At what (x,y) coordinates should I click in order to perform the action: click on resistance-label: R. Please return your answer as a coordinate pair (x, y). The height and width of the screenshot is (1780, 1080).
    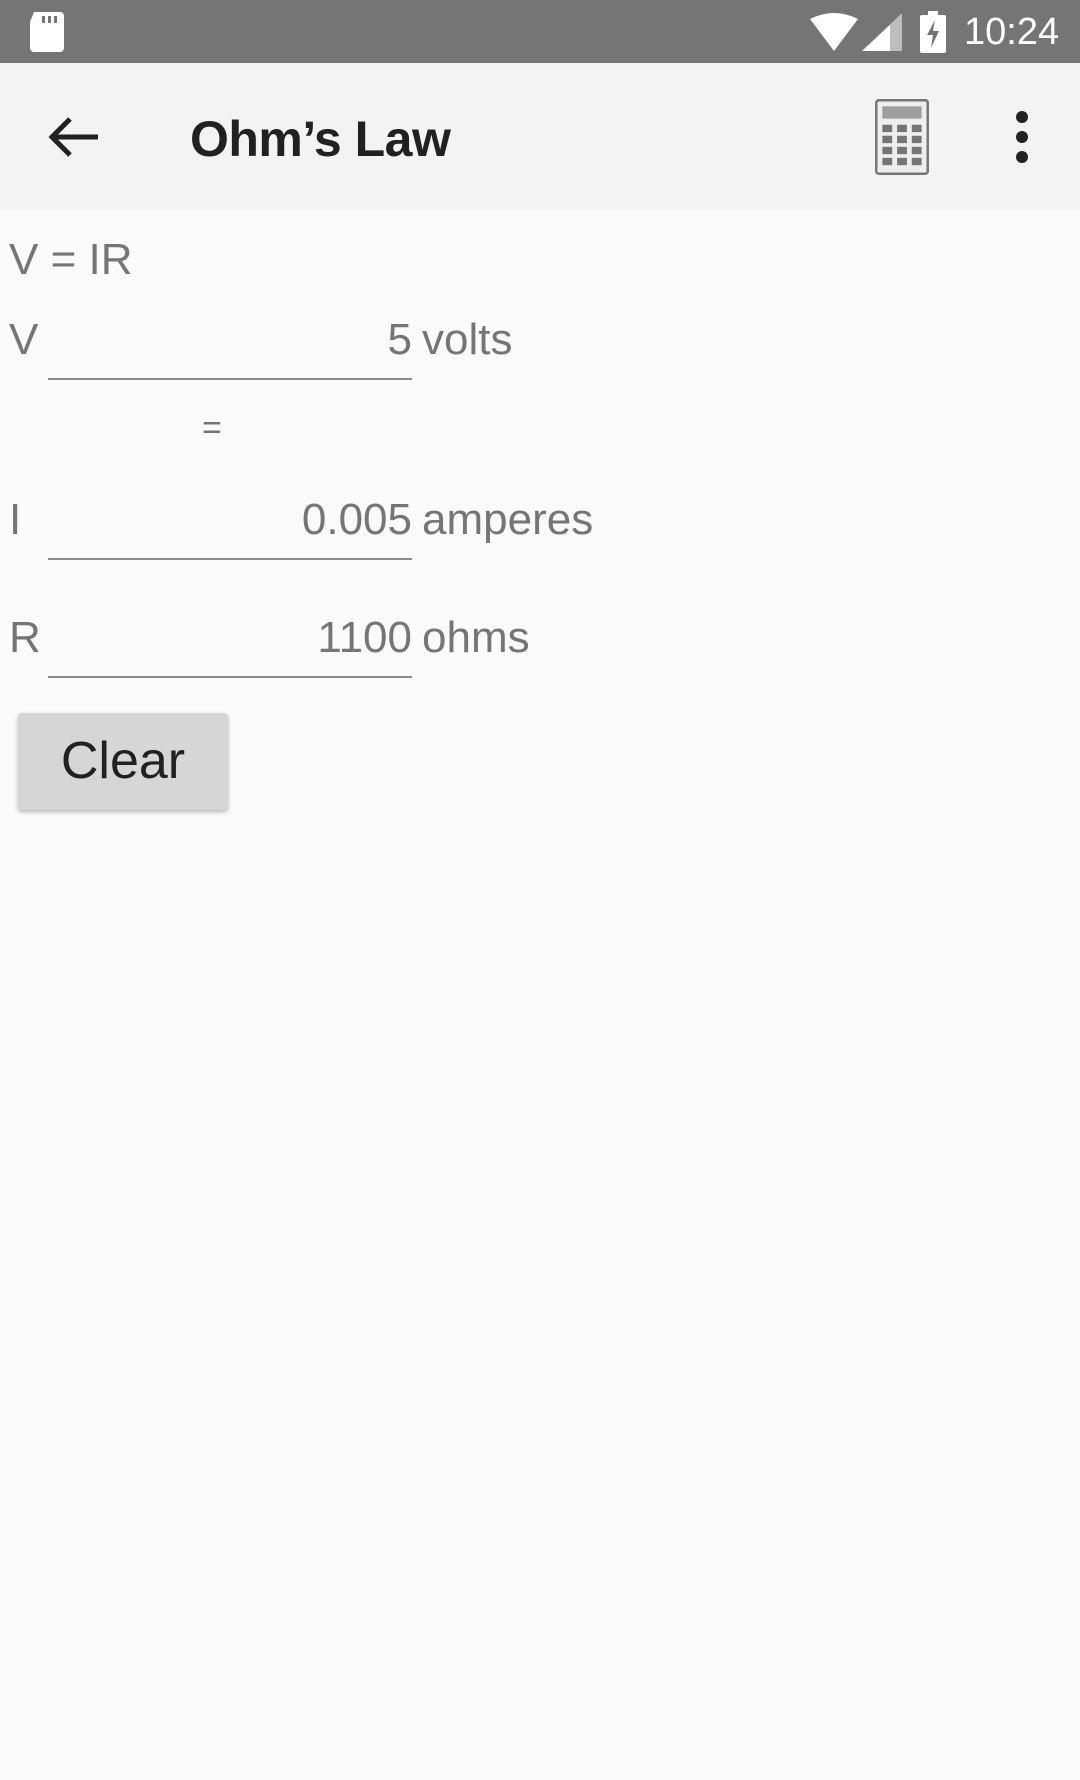
    Looking at the image, I should click on (25, 637).